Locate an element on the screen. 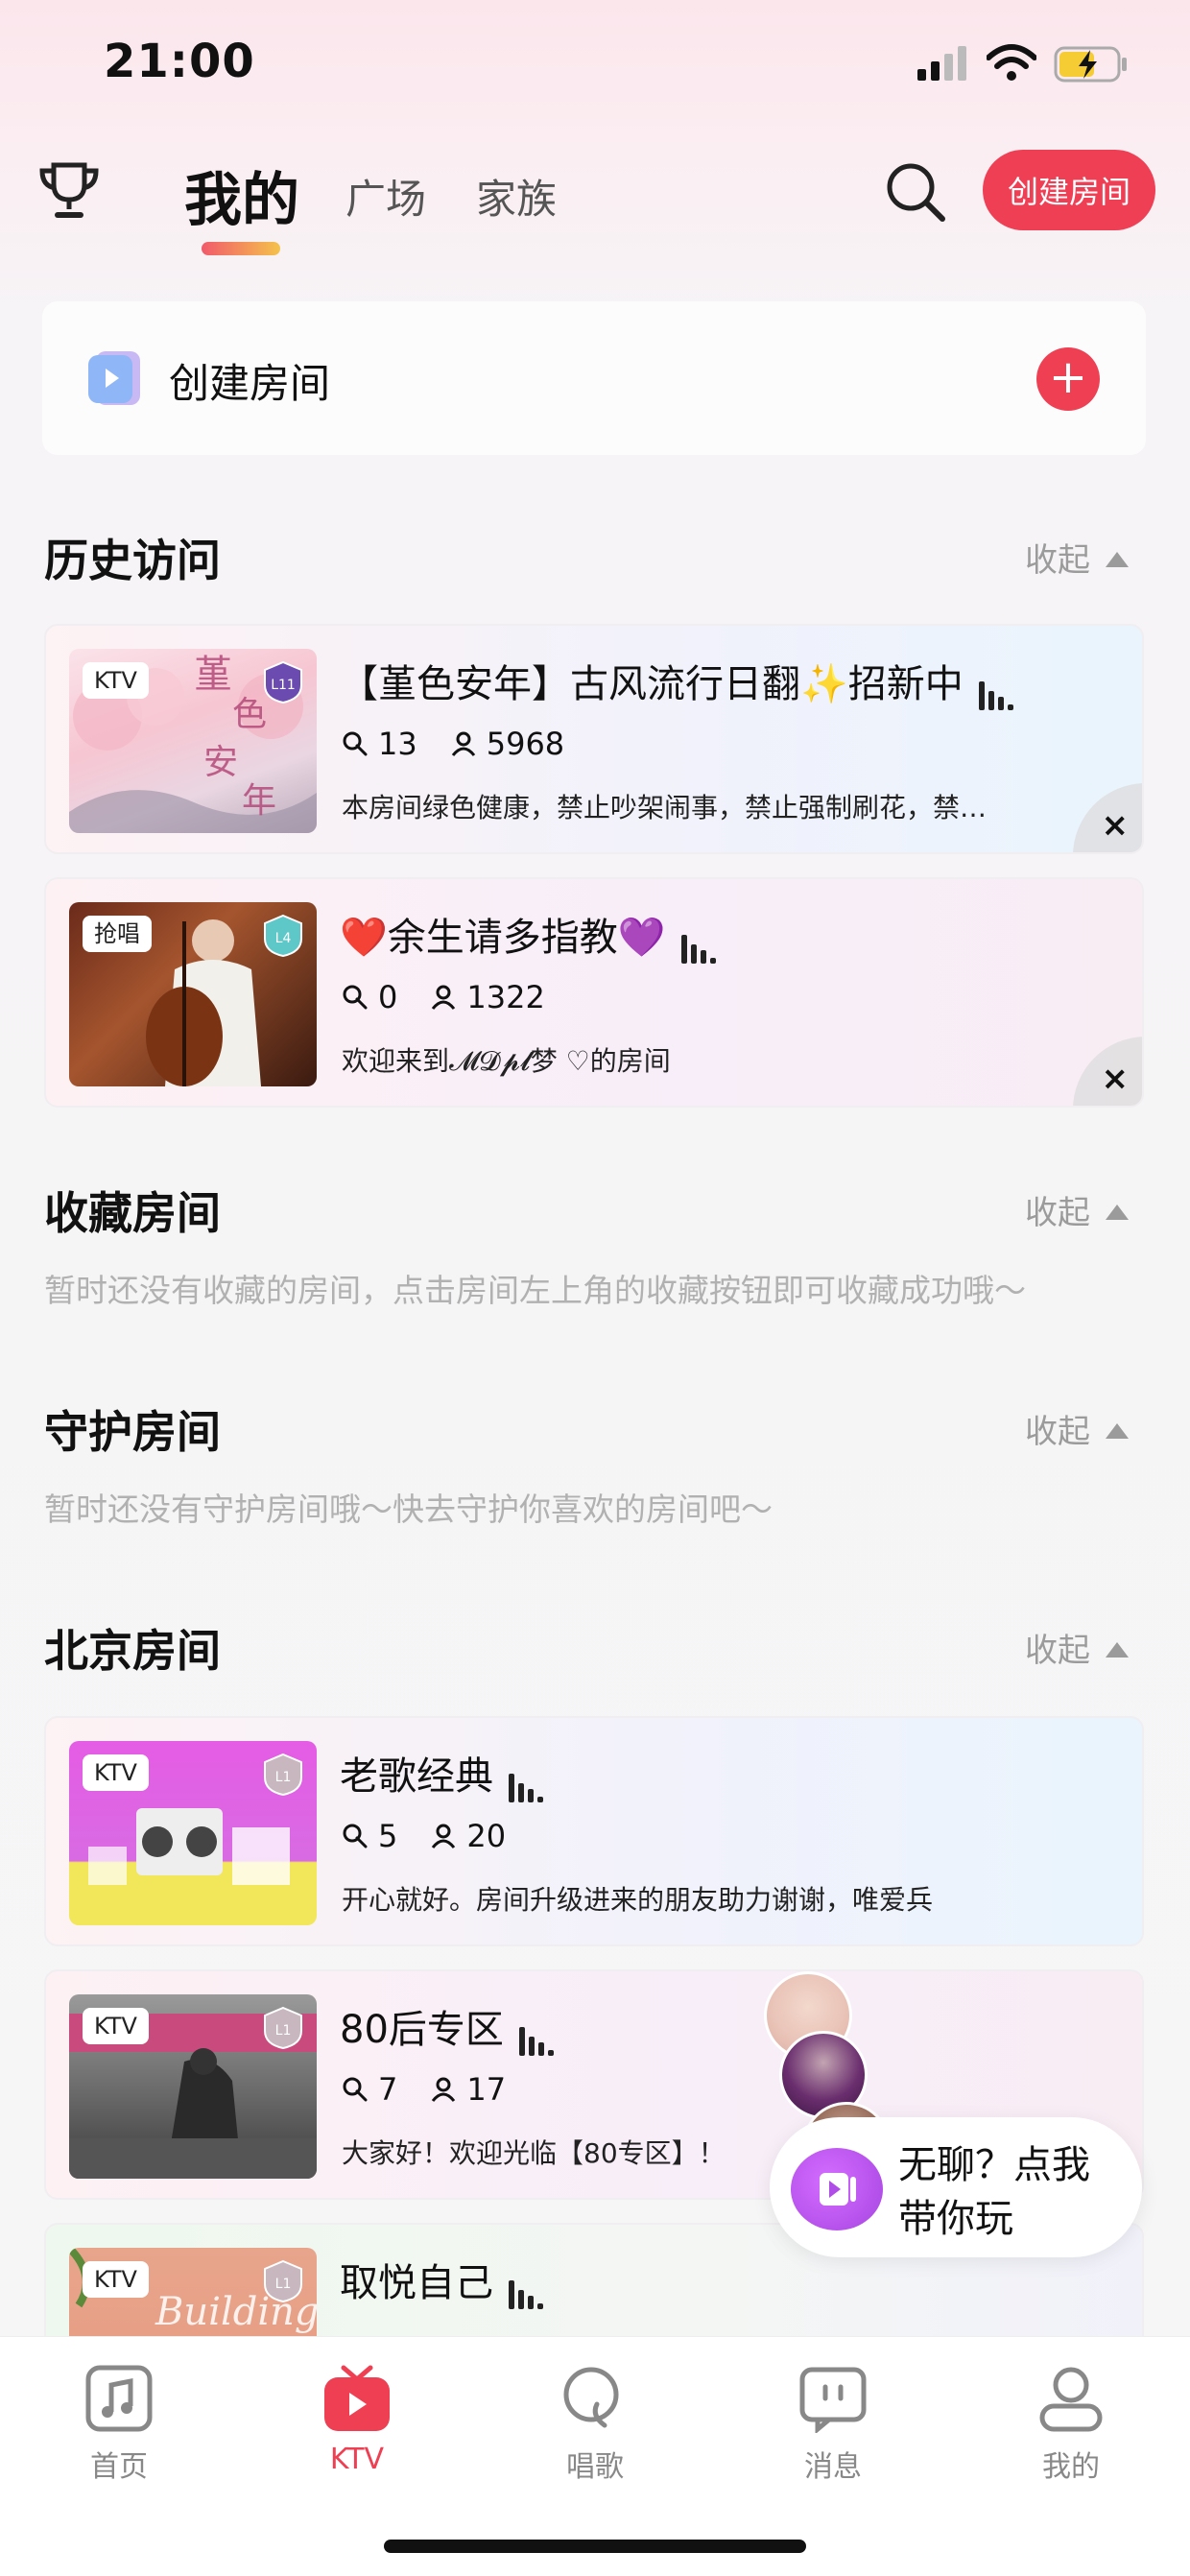  nav-sing: 唱歌 is located at coordinates (595, 2424).